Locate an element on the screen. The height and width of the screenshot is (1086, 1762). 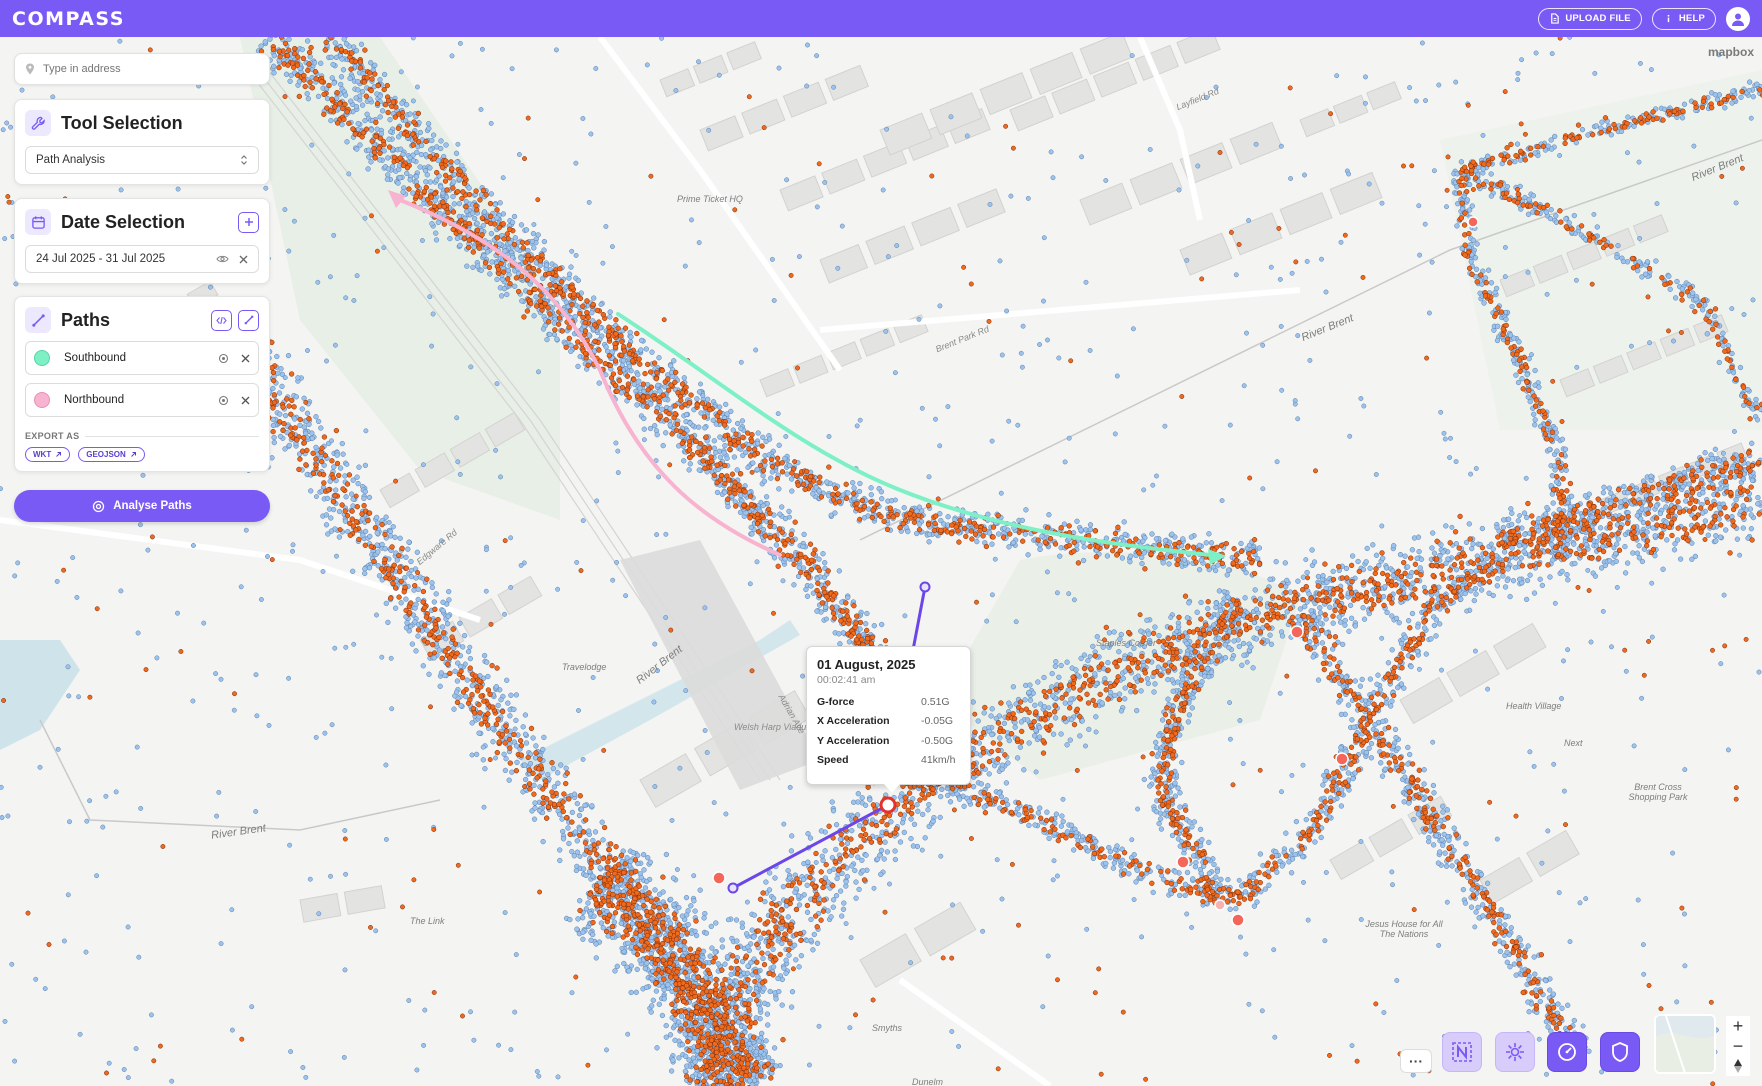
top-bar: COMPASS UPLOAD FILE HELP is located at coordinates (881, 18).